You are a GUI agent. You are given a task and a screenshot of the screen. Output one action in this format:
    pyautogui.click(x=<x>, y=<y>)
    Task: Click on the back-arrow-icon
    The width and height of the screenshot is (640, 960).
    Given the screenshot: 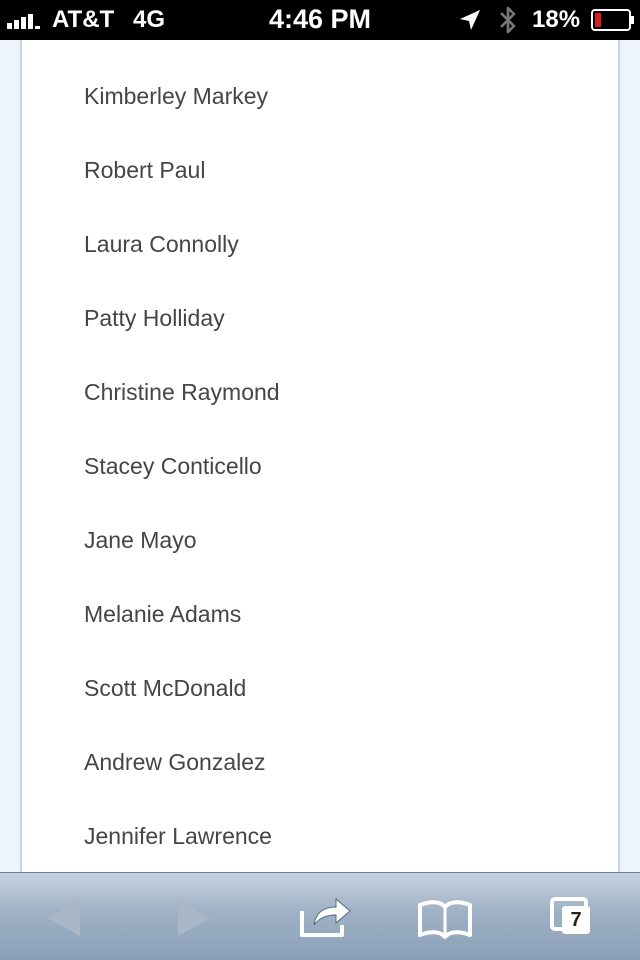 What is the action you would take?
    pyautogui.click(x=64, y=918)
    